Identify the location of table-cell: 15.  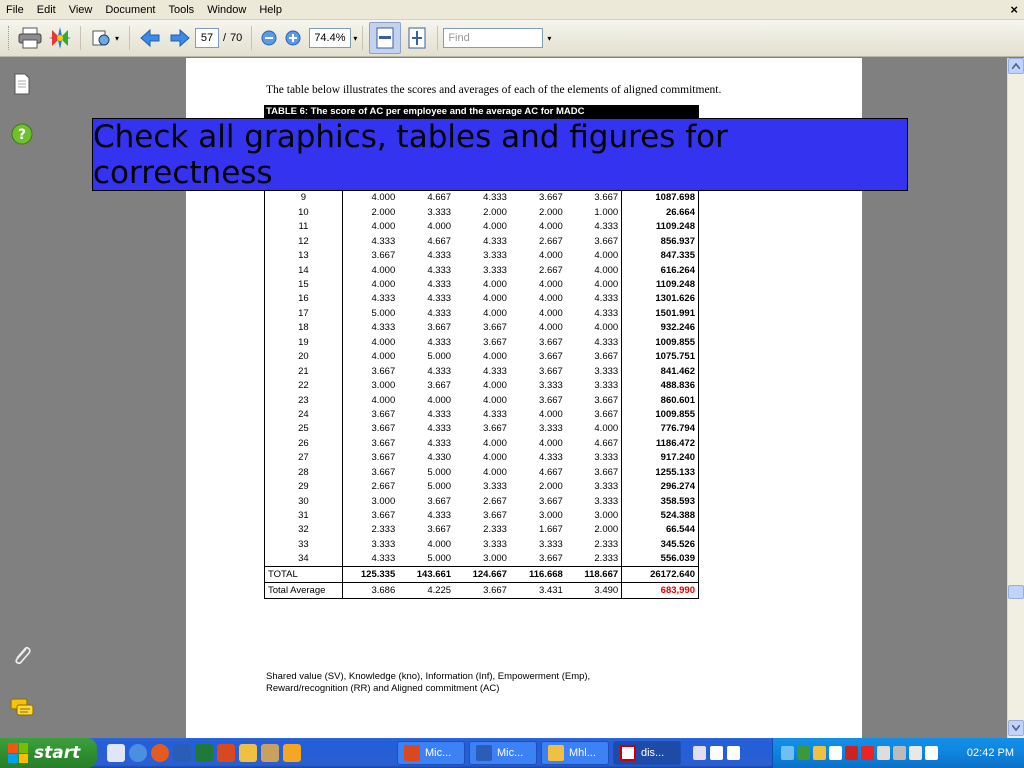
(303, 285).